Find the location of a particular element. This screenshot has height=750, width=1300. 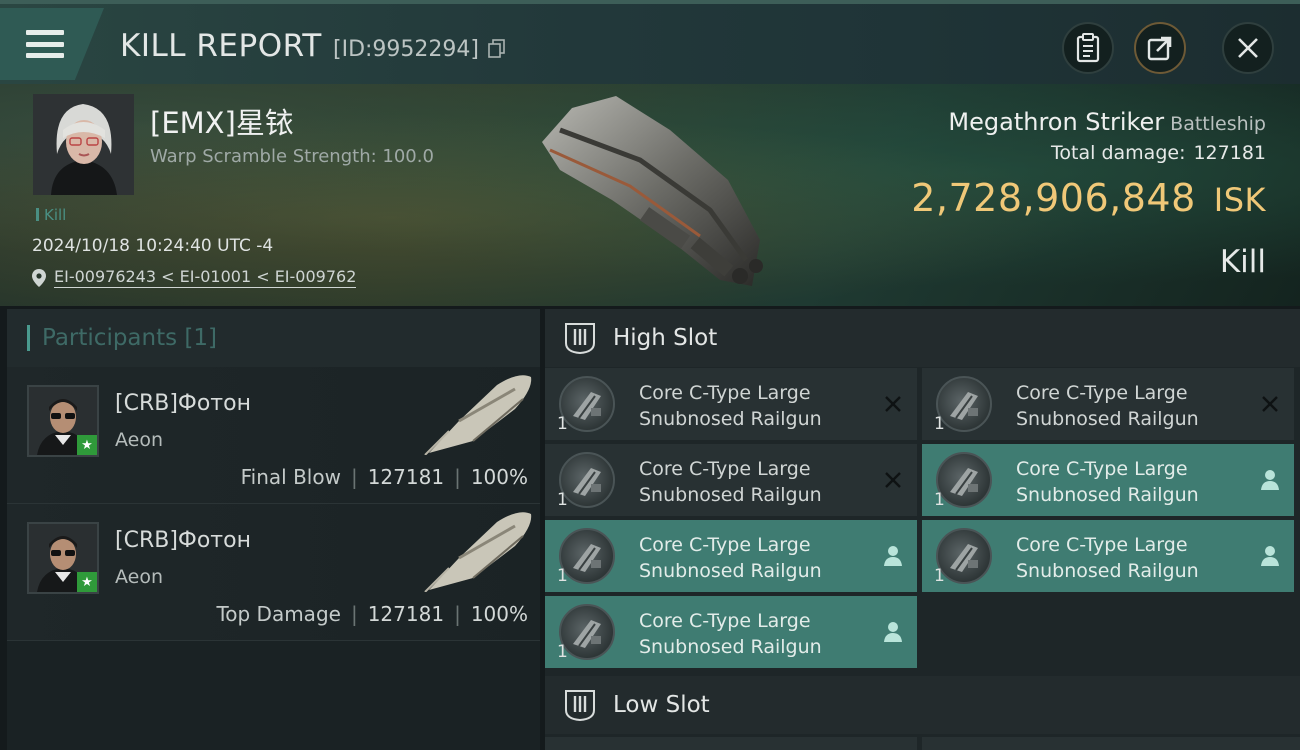

pilot-portrait-image is located at coordinates (83, 144).